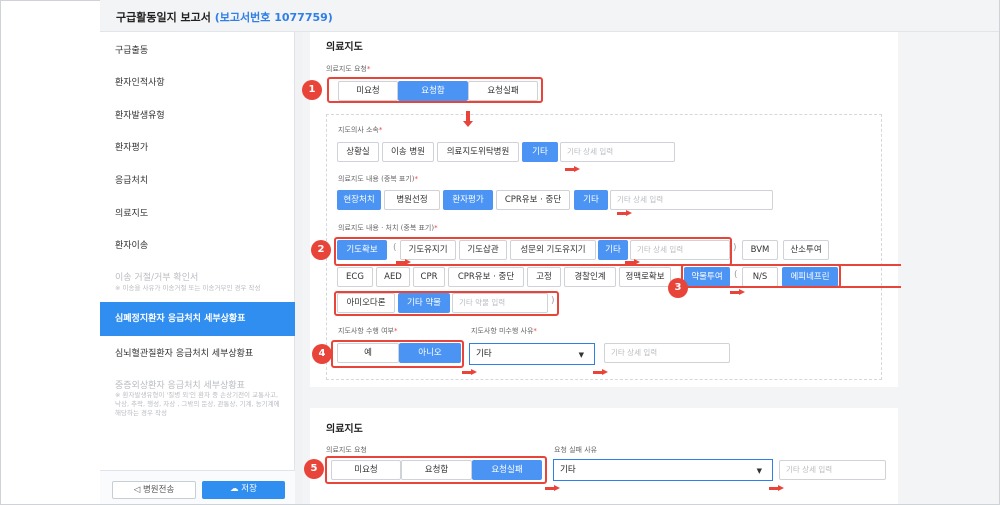  I want to click on sidebar-item-assessment: 환자평가, so click(197, 146).